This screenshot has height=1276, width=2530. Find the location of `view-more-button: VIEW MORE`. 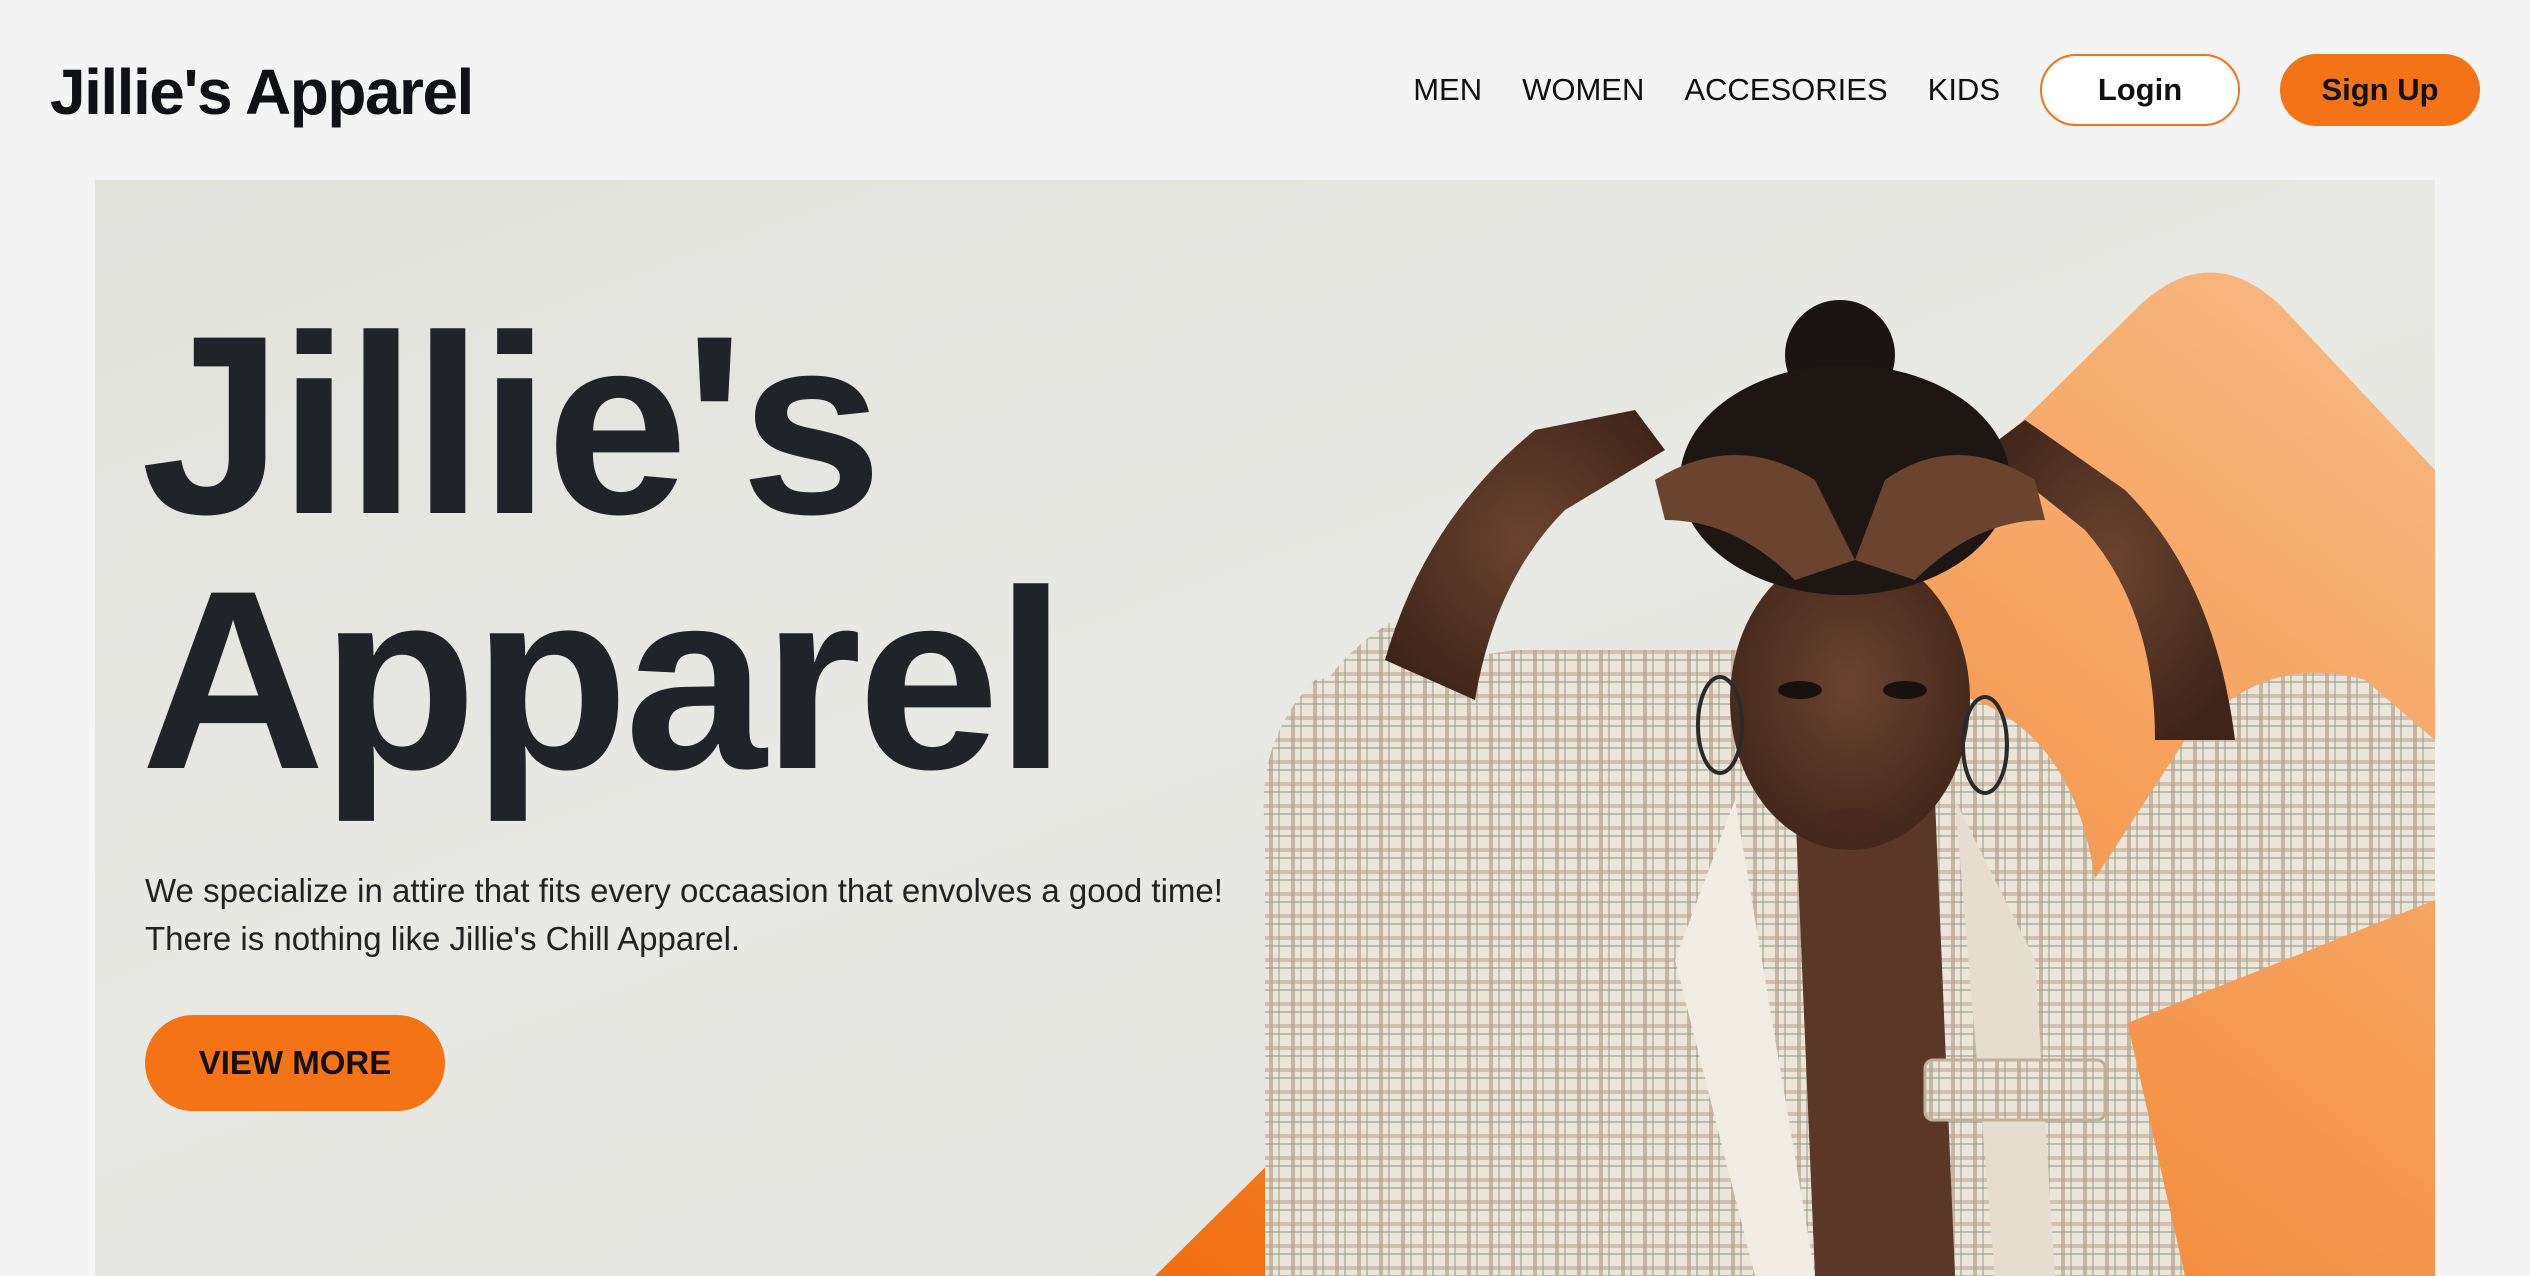

view-more-button: VIEW MORE is located at coordinates (295, 1063).